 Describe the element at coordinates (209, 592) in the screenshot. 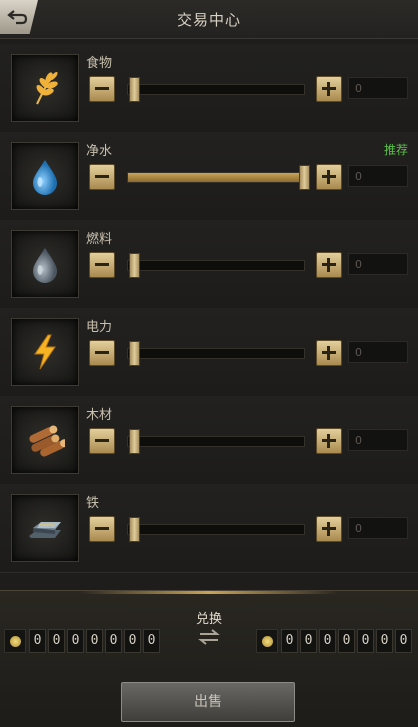

I see `exchange-divider-glow` at that location.